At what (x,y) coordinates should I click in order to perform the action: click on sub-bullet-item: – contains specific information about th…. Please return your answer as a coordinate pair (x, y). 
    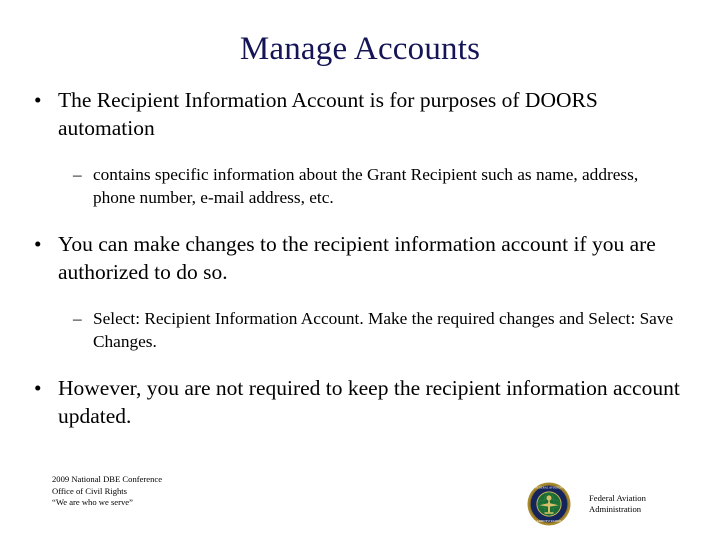
    Looking at the image, I should click on (360, 186).